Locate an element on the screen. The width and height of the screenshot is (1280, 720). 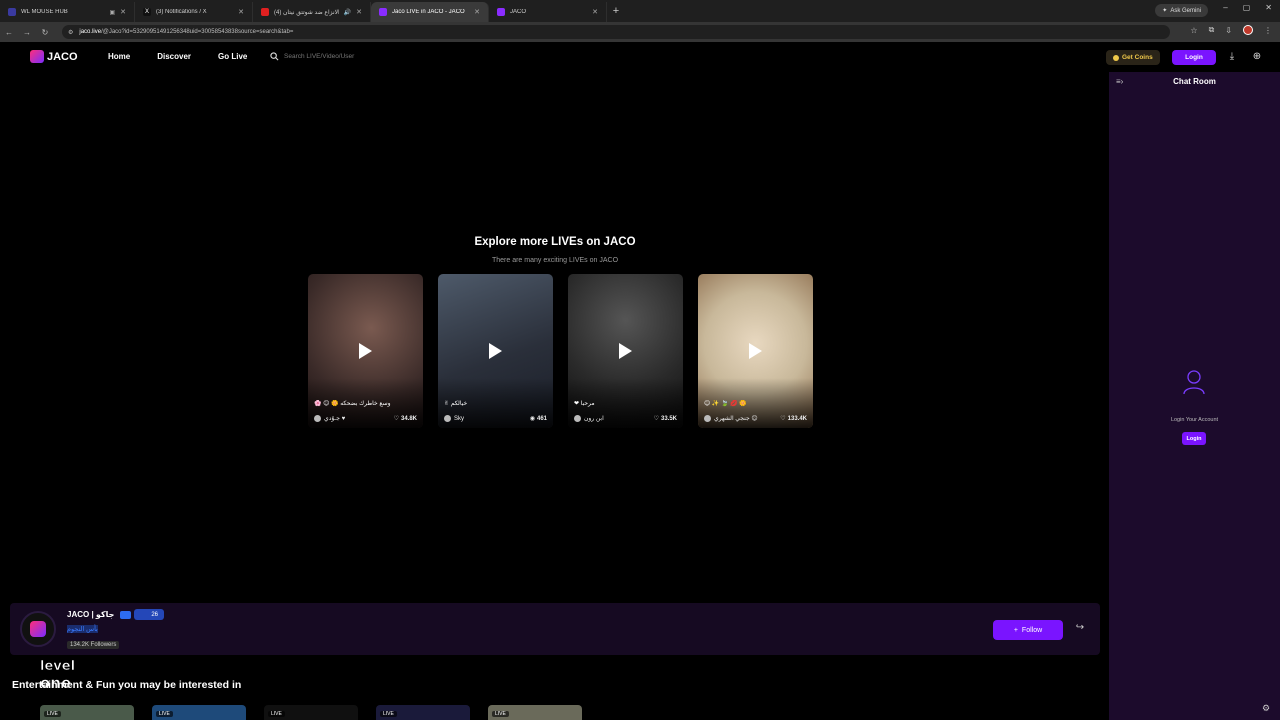
browser-tab: WL MOUSE HUB ▣ ✕ is located at coordinates (67, 12).